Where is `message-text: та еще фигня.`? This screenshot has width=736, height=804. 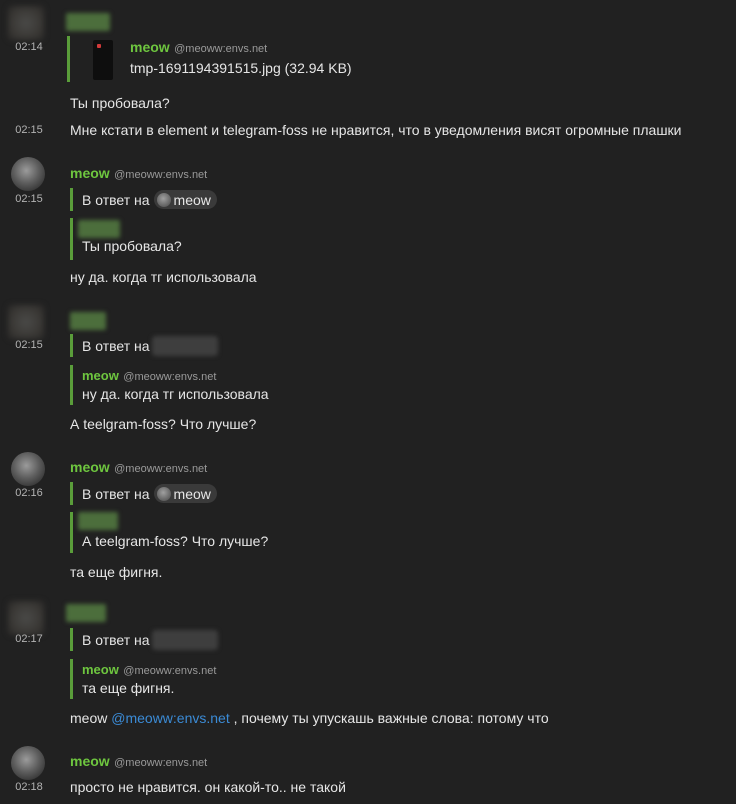
message-text: та еще фигня. is located at coordinates (116, 572).